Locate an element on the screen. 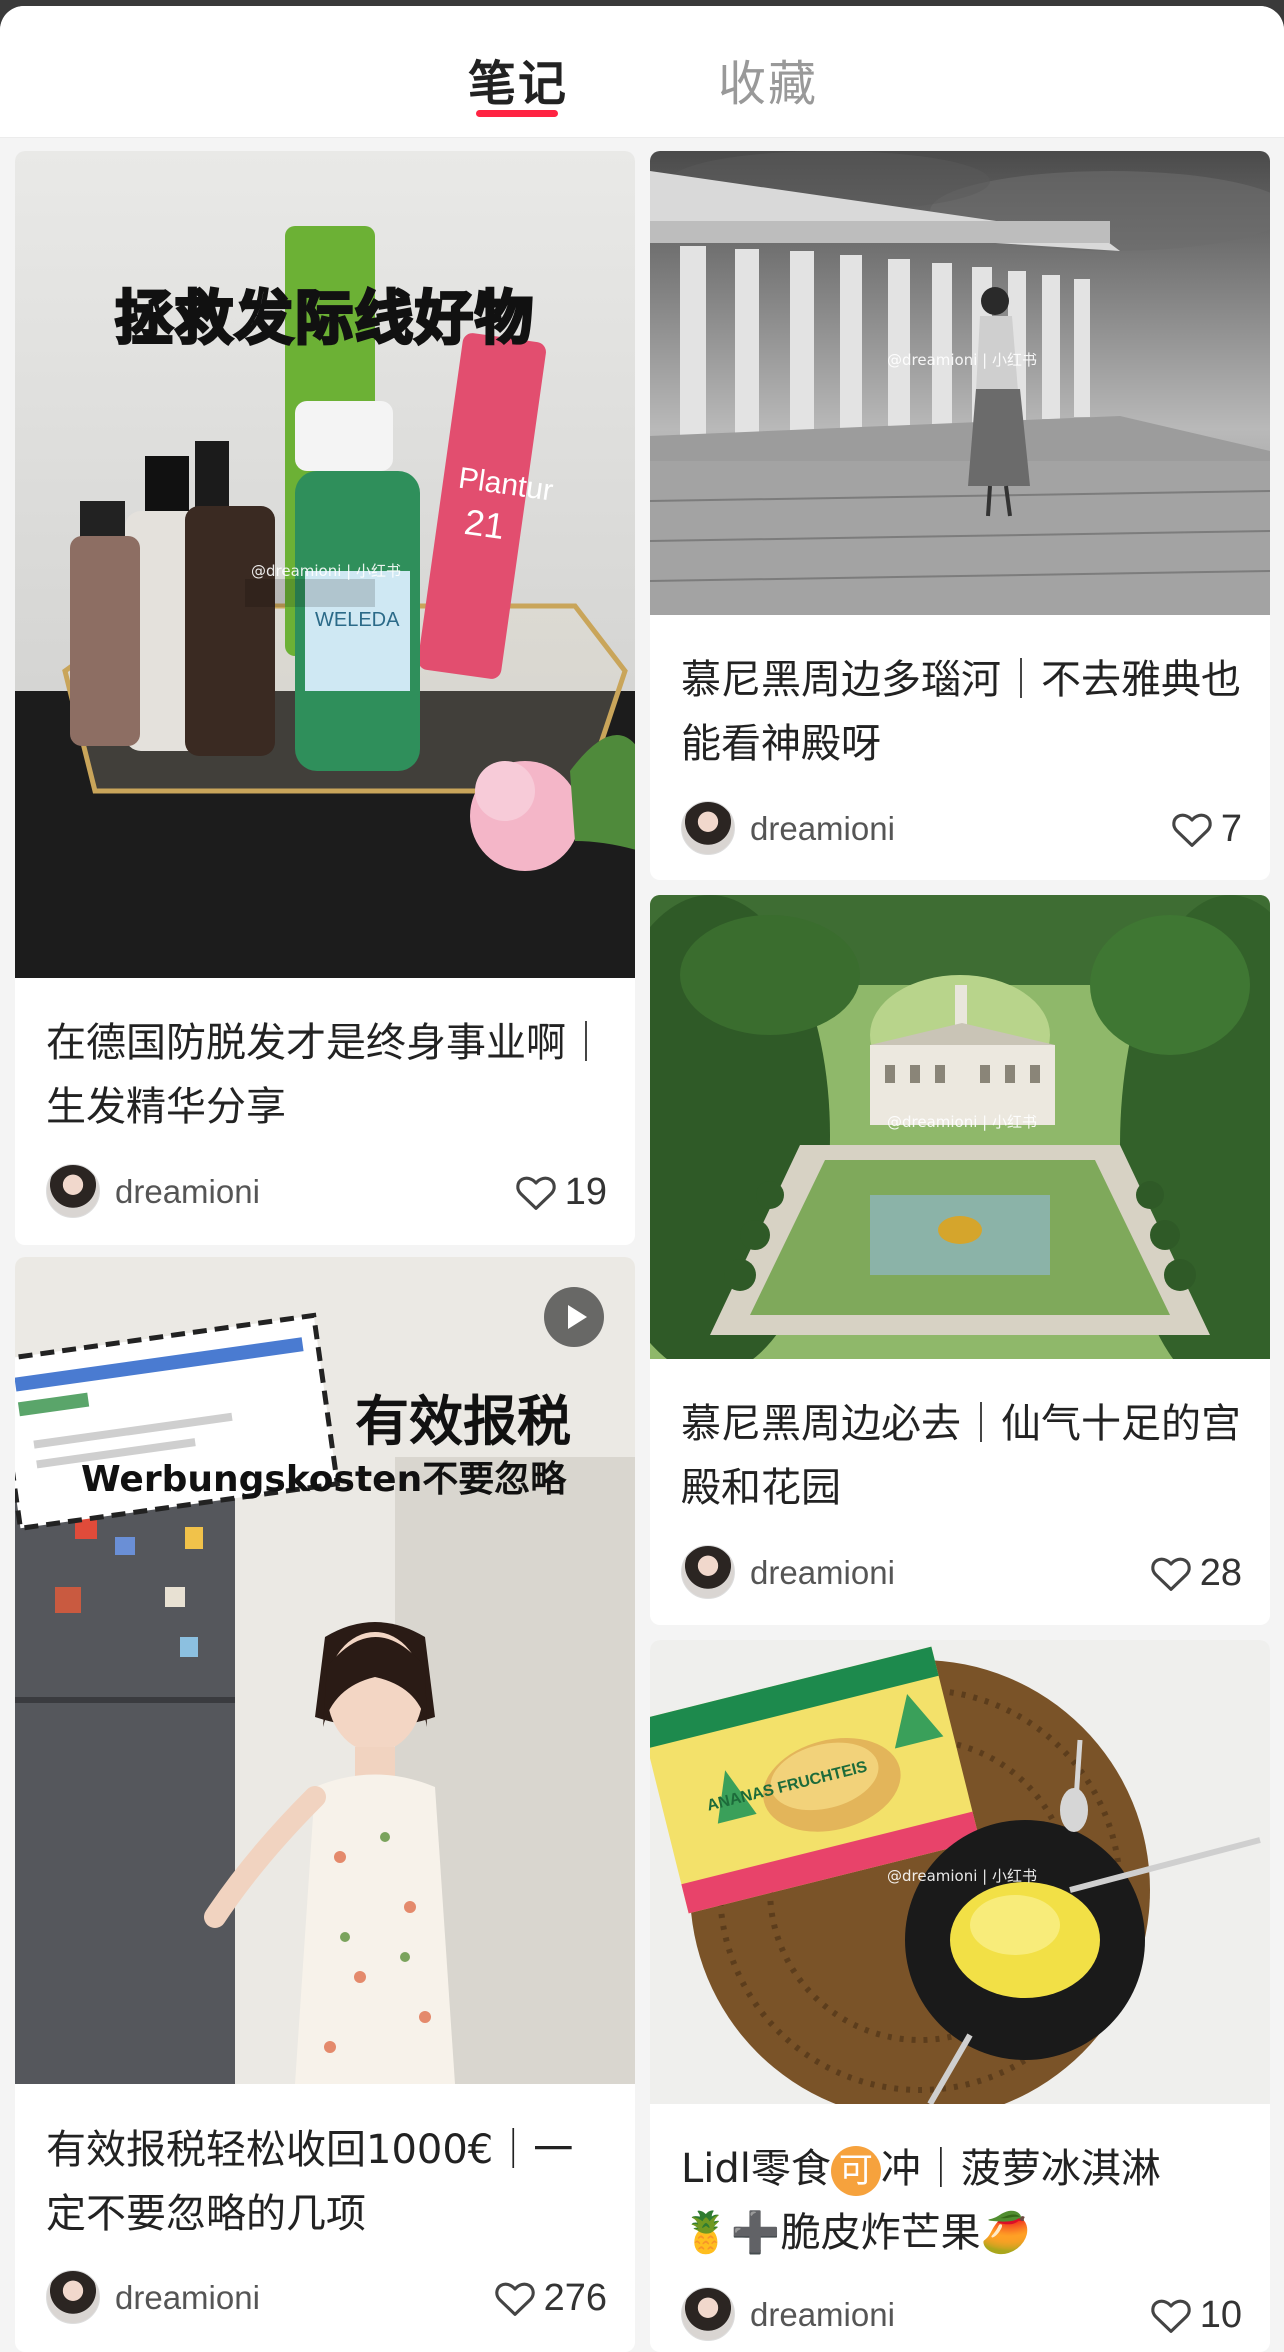 Image resolution: width=1284 pixels, height=2352 pixels. note-title: 在德国防脱发才是终身事业啊｜生发精华分享 is located at coordinates (326, 1075).